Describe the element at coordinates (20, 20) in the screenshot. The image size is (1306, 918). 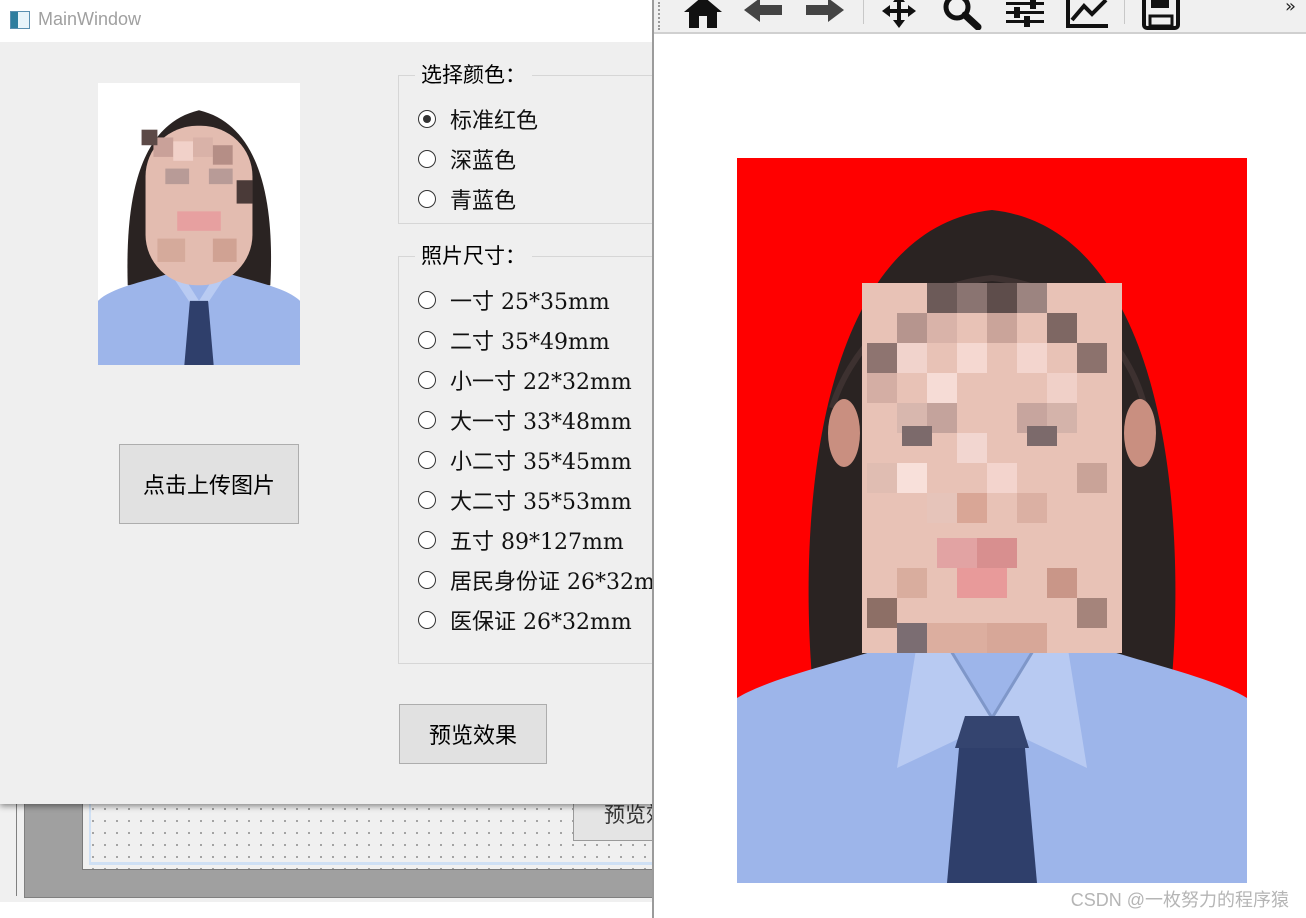
I see `app-icon` at that location.